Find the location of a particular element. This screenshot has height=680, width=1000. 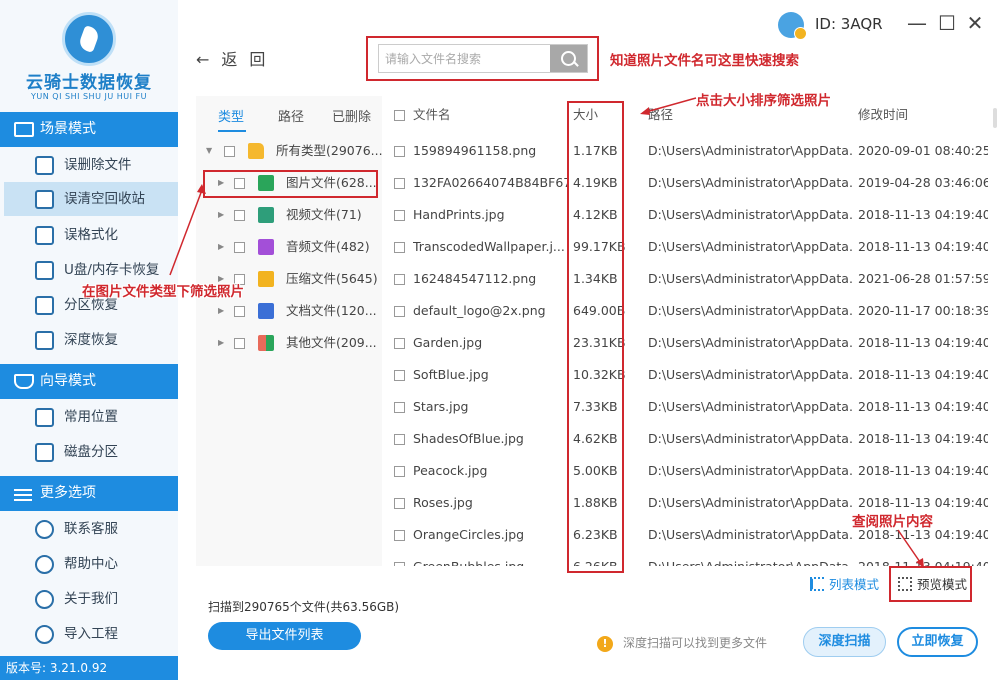

section-label: 更多选项 is located at coordinates (68, 493).